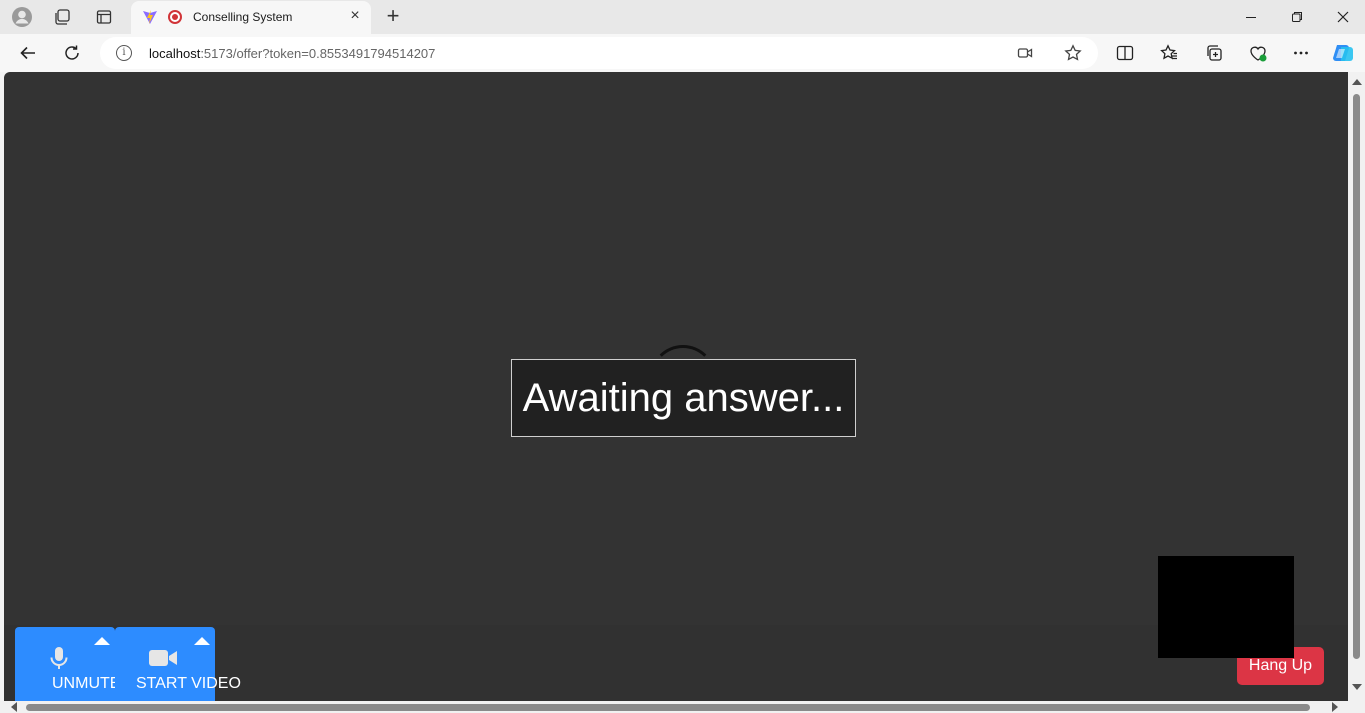 The width and height of the screenshot is (1365, 713). I want to click on browser-tab: Conselling System ×, so click(251, 17).